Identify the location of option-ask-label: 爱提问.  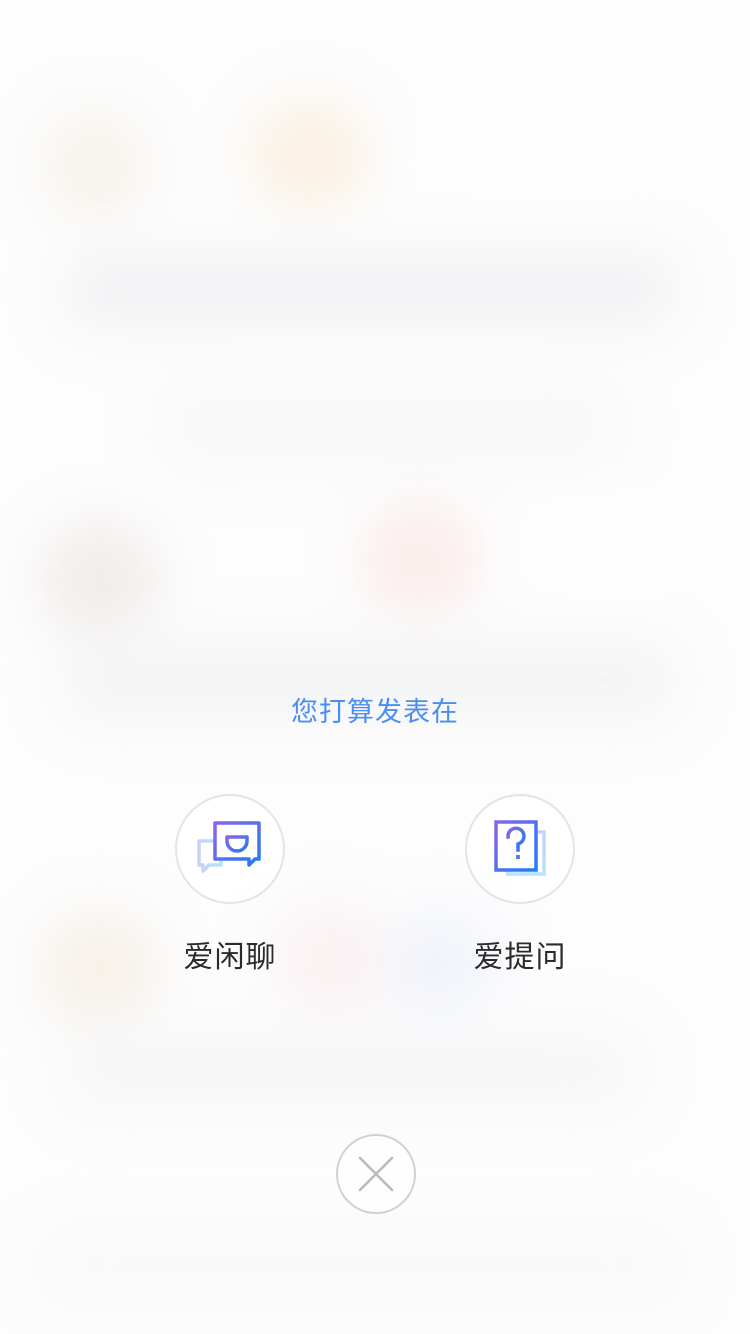
(520, 957).